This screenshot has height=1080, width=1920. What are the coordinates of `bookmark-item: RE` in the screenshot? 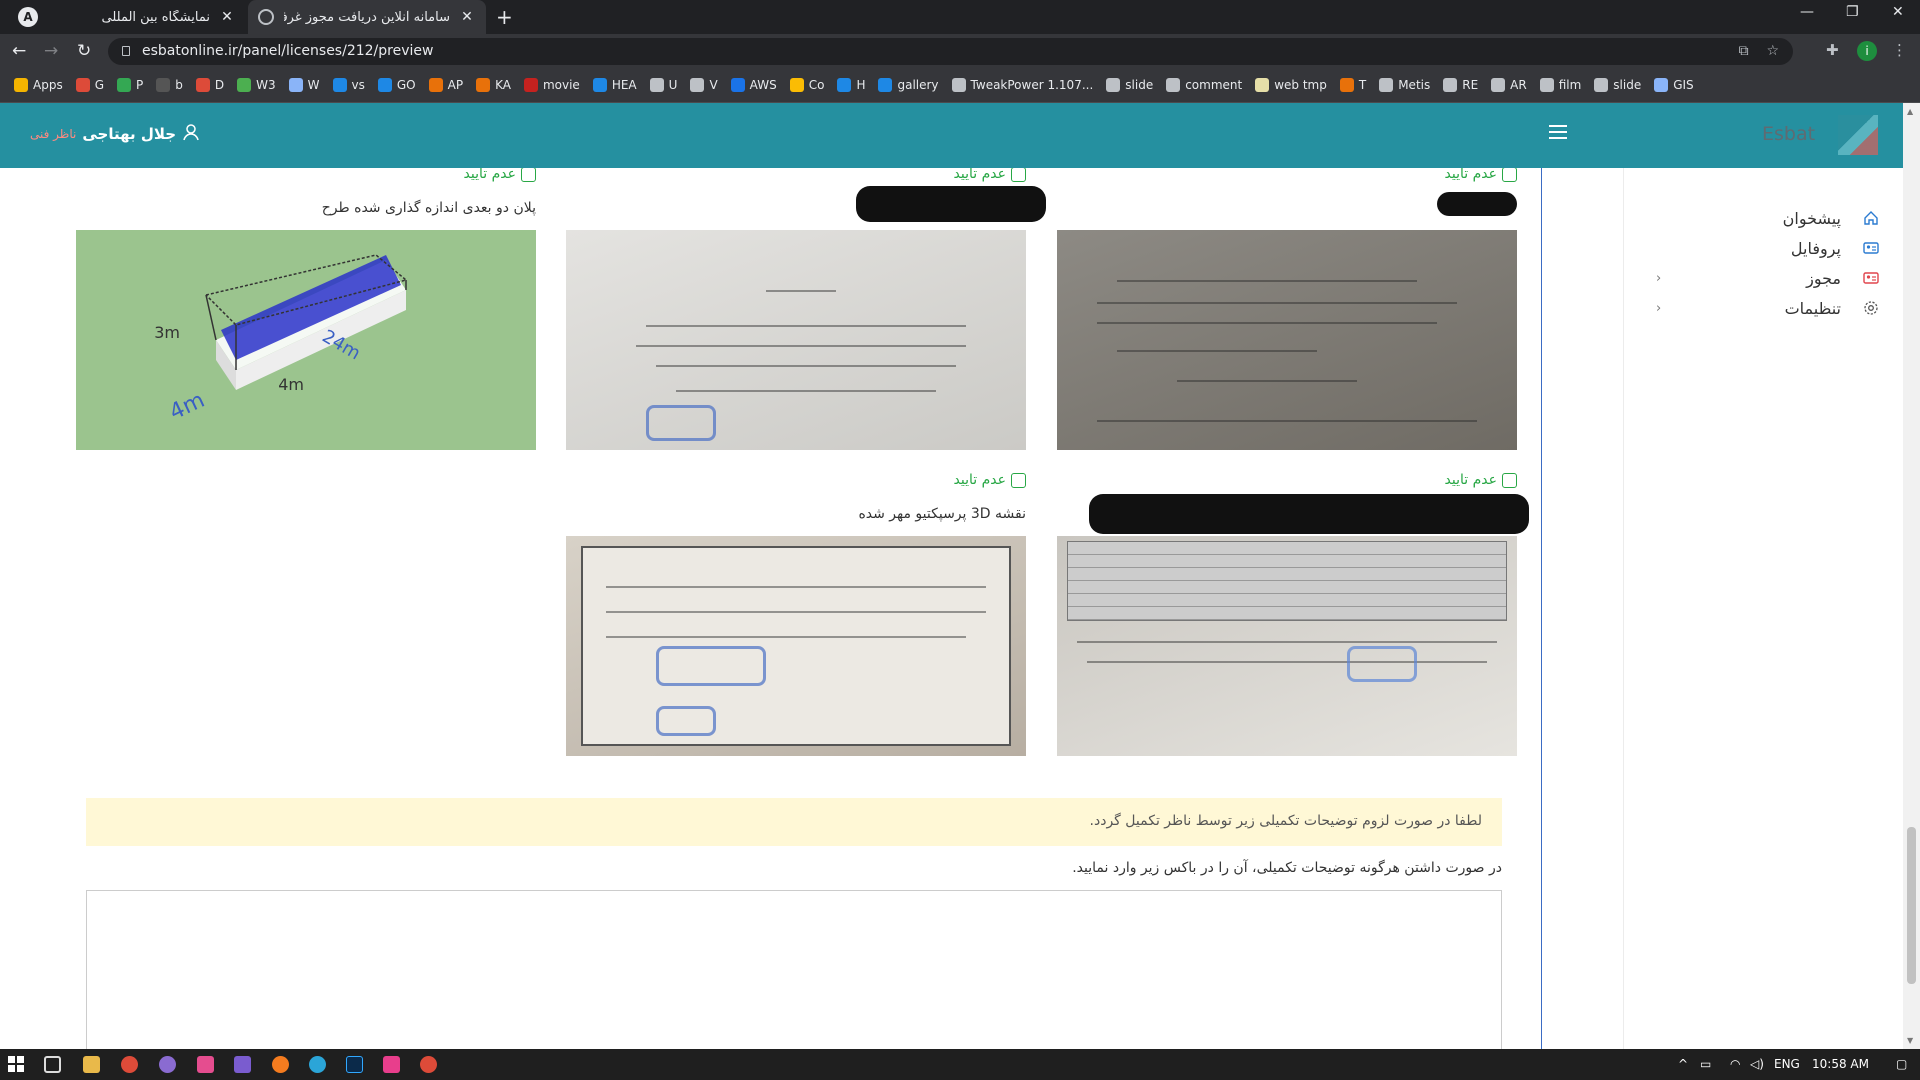 It's located at (1460, 85).